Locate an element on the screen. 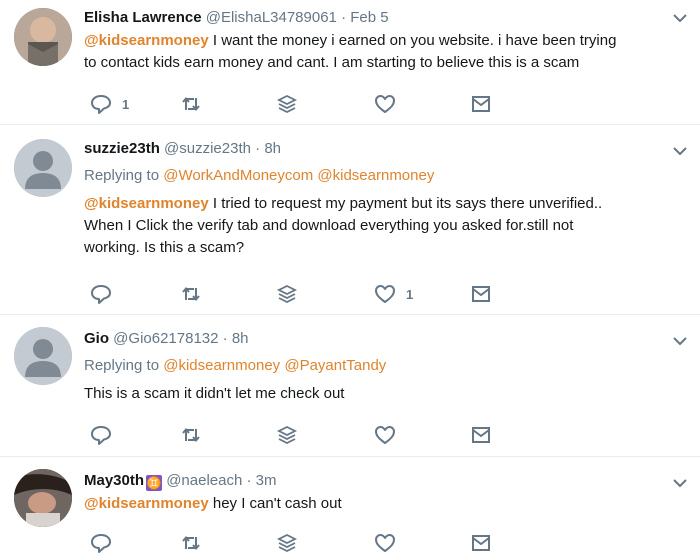  author-name: Gio is located at coordinates (96, 338).